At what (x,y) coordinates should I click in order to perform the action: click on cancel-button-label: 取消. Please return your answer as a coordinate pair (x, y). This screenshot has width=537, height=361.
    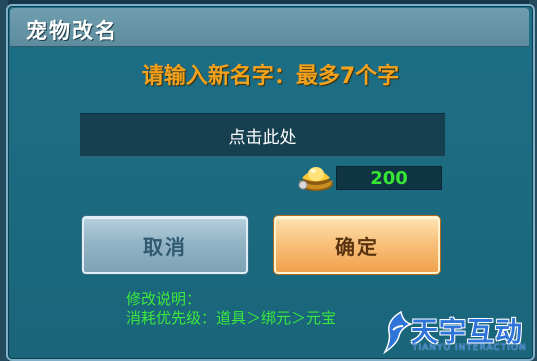
    Looking at the image, I should click on (165, 246).